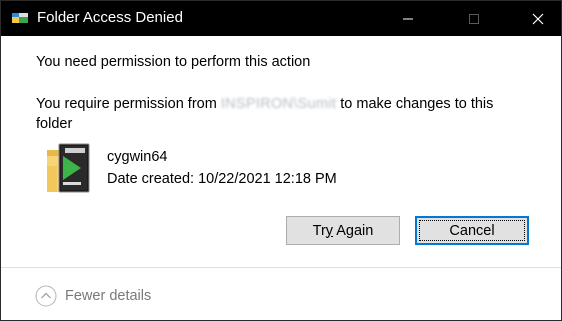 Image resolution: width=562 pixels, height=321 pixels. I want to click on owner-account: INSPIRON\Sumit, so click(278, 104).